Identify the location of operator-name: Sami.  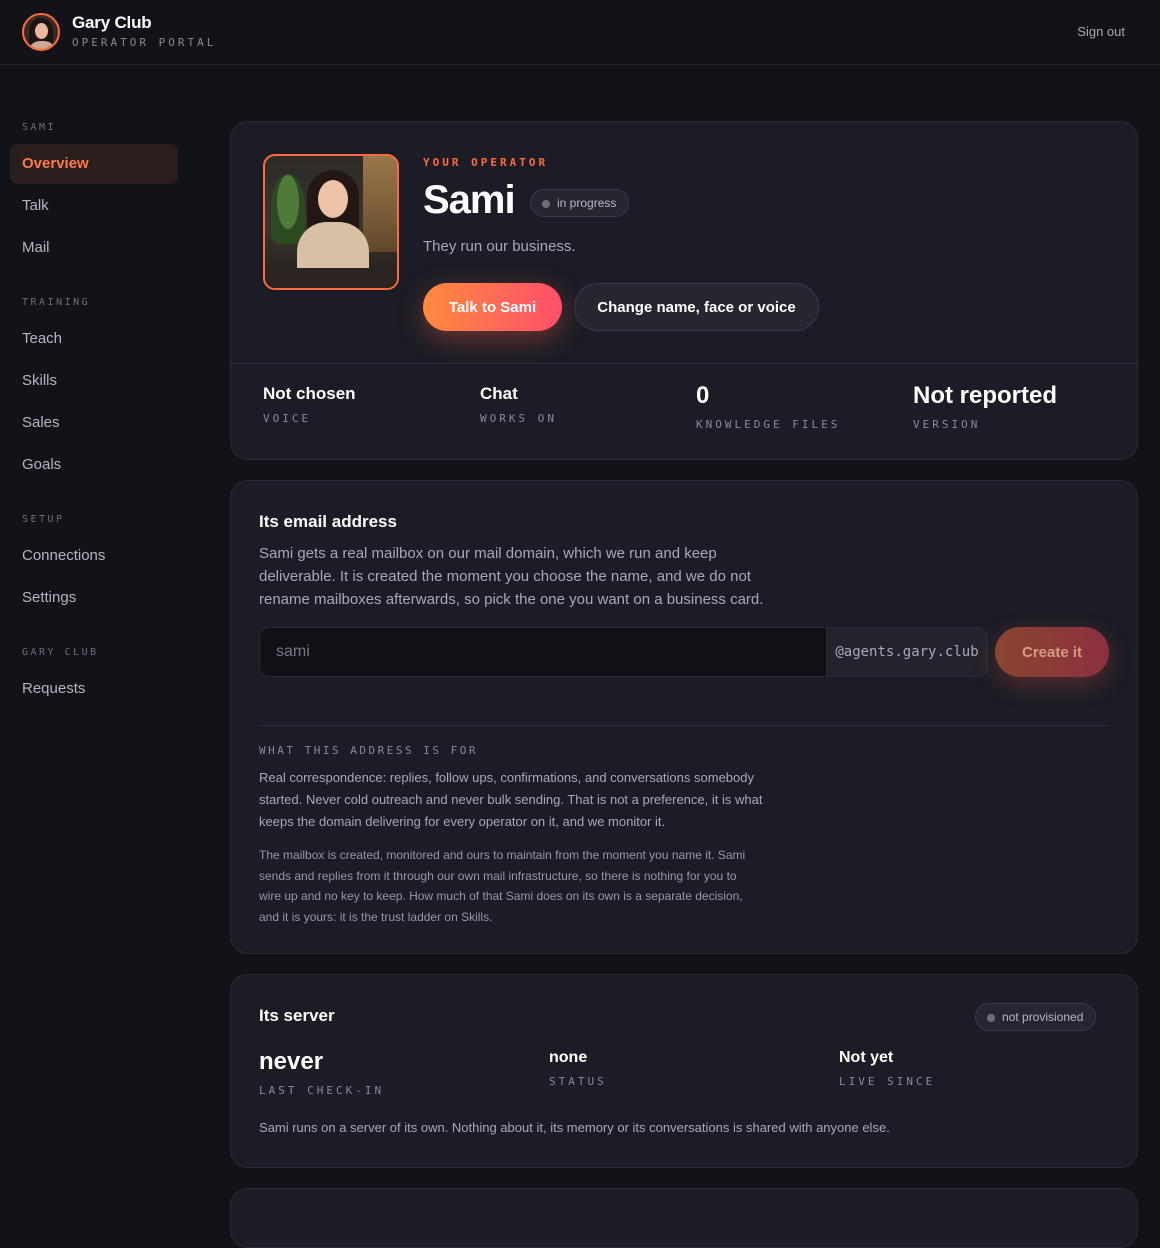
(469, 200).